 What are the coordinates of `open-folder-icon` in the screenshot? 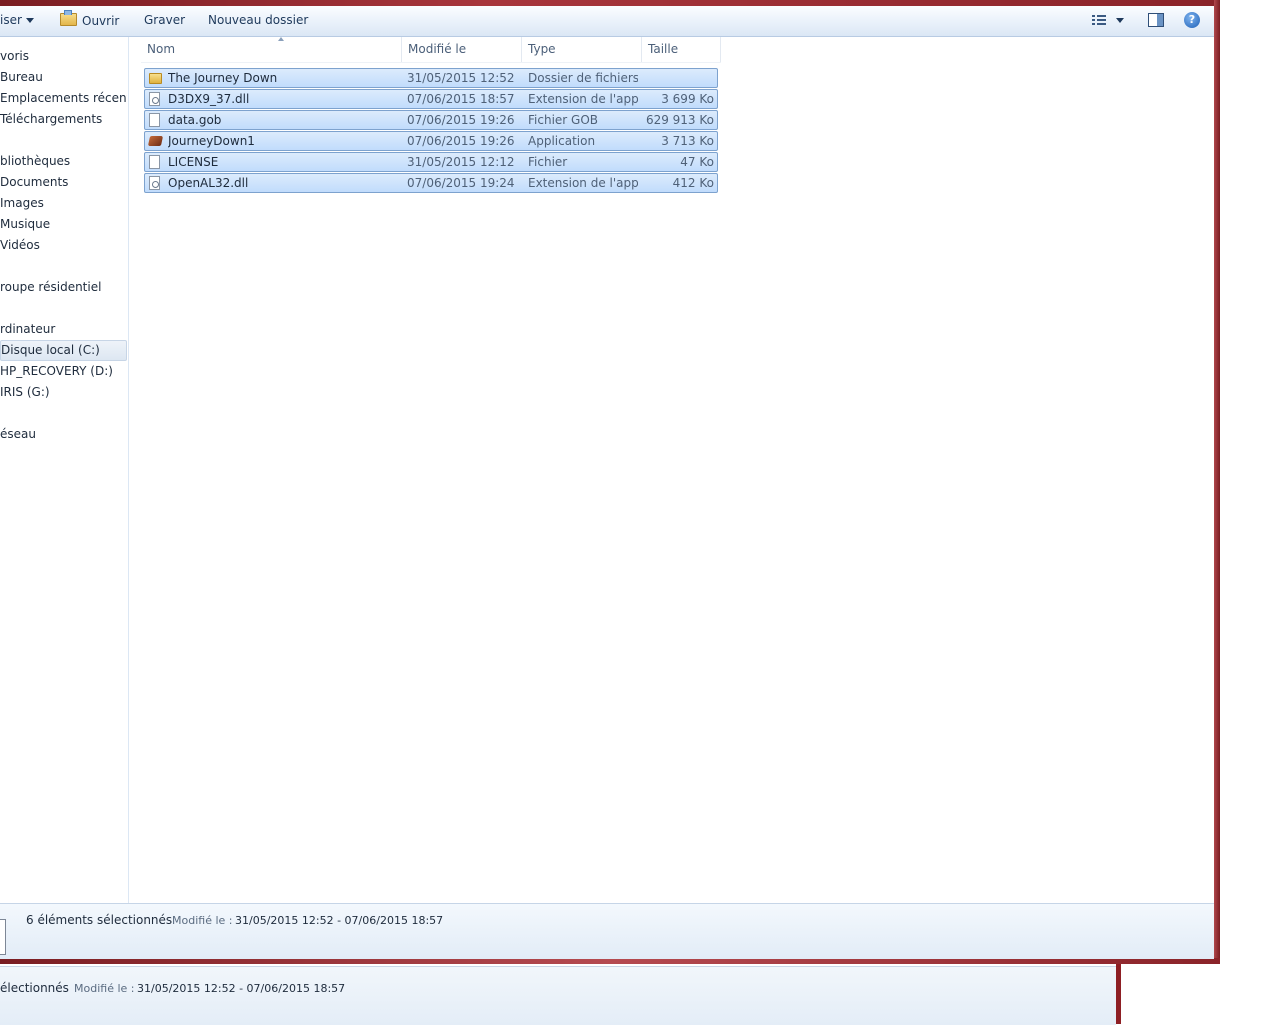 It's located at (68, 18).